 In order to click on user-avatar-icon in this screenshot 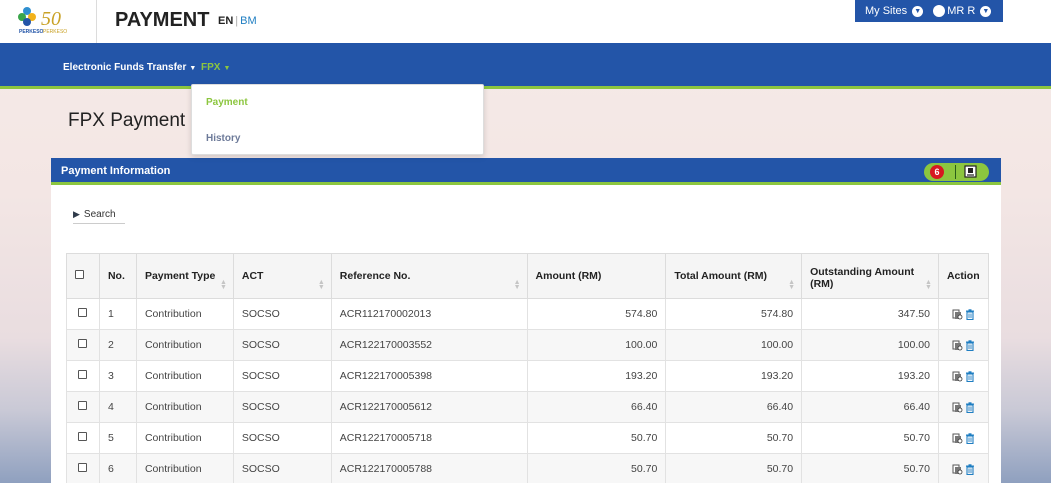, I will do `click(939, 11)`.